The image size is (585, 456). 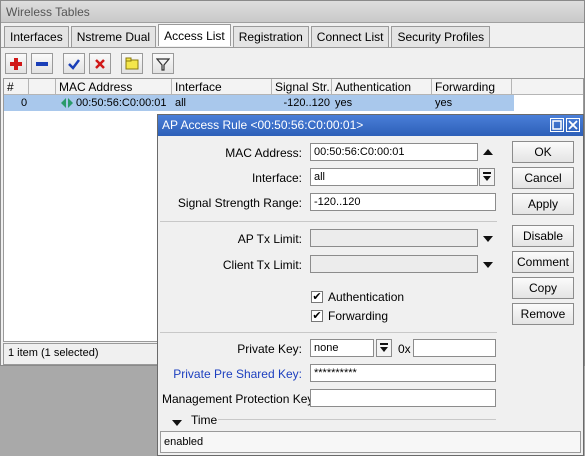 I want to click on window-title: Wireless Tables, so click(x=292, y=12).